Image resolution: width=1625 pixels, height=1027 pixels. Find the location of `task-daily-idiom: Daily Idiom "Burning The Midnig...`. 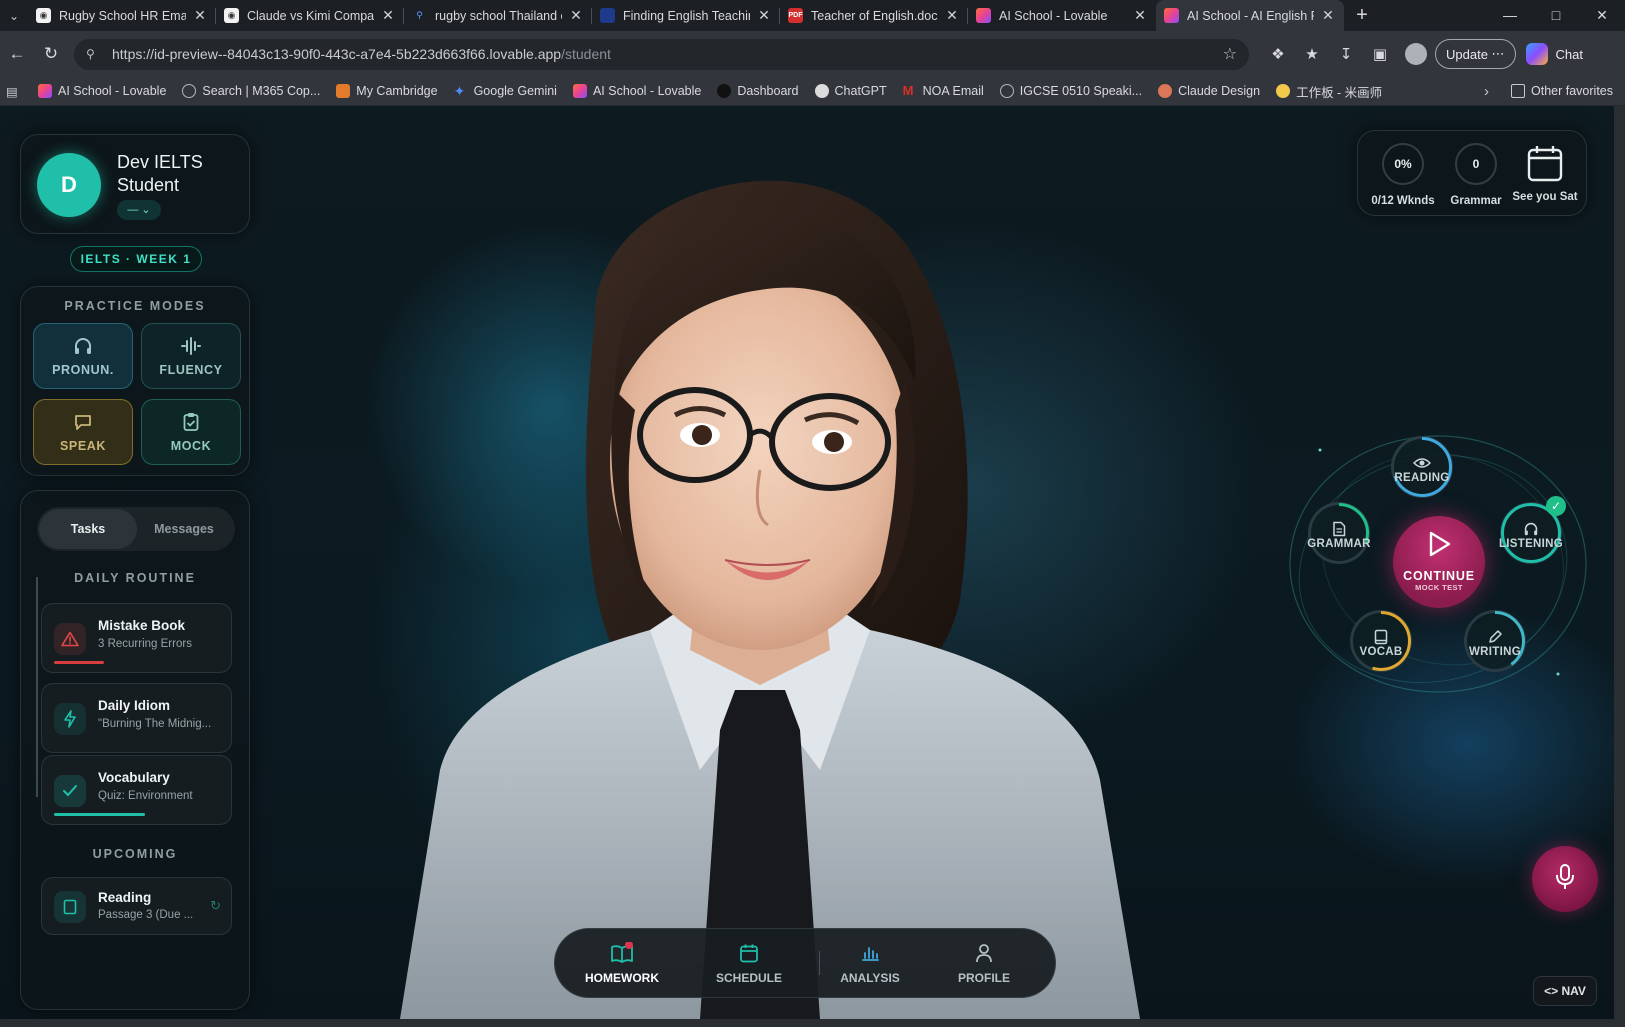

task-daily-idiom: Daily Idiom "Burning The Midnig... is located at coordinates (136, 718).